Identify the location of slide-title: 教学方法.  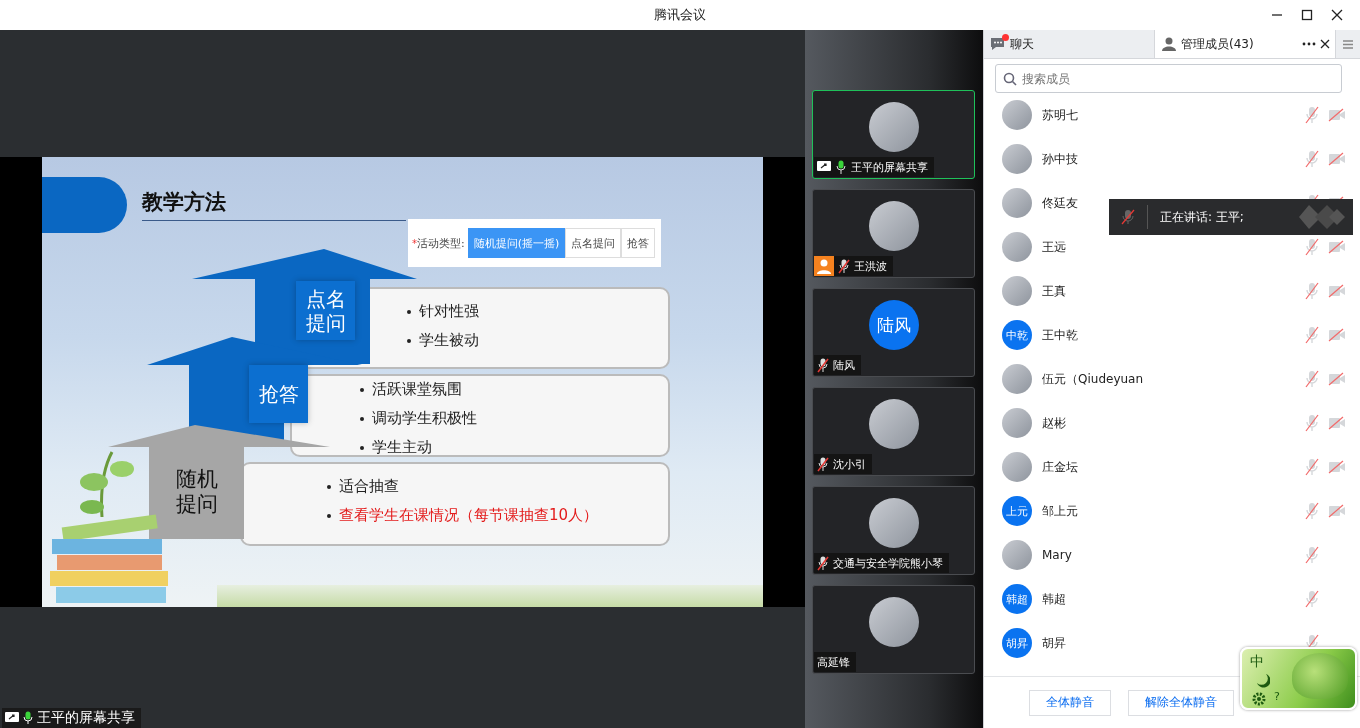
(274, 204).